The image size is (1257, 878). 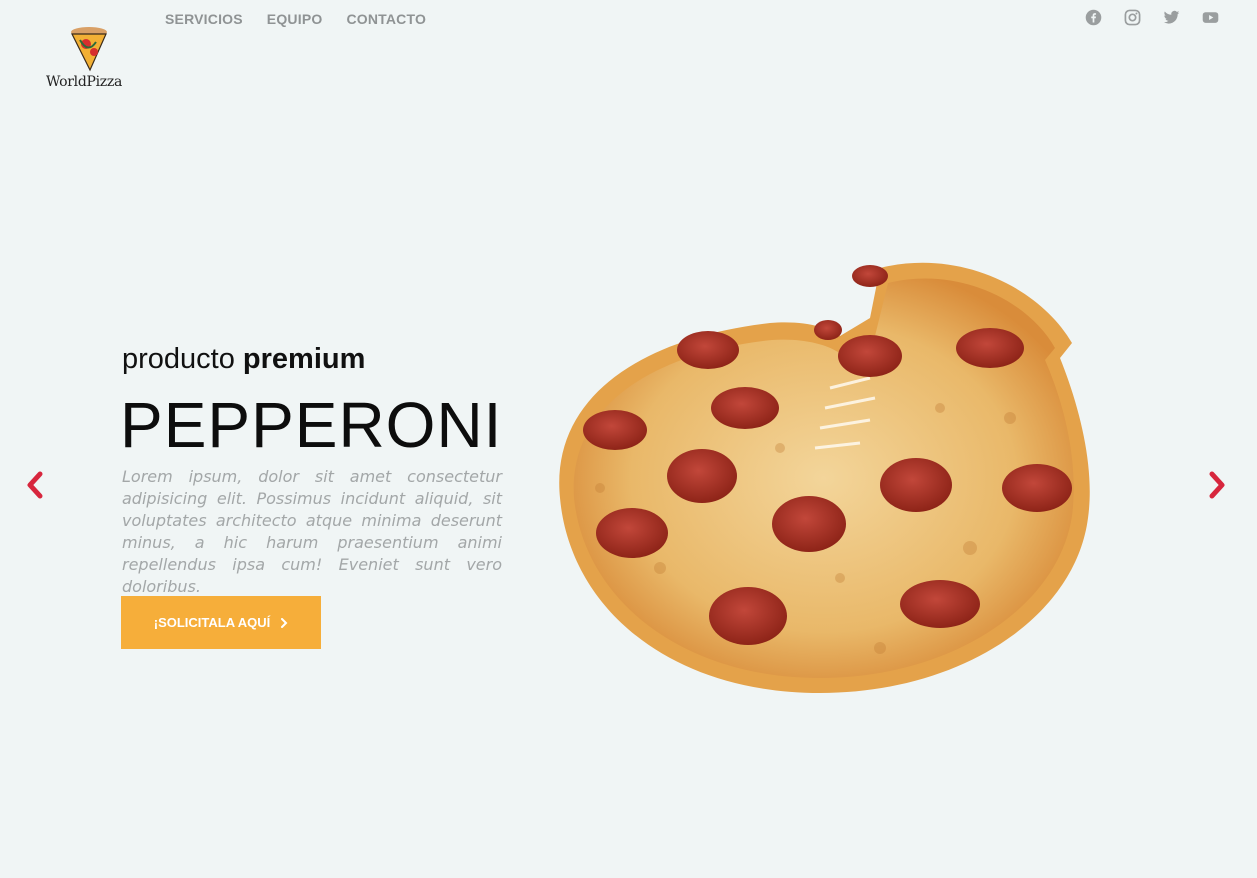 What do you see at coordinates (1132, 17) in the screenshot?
I see `instagram-icon` at bounding box center [1132, 17].